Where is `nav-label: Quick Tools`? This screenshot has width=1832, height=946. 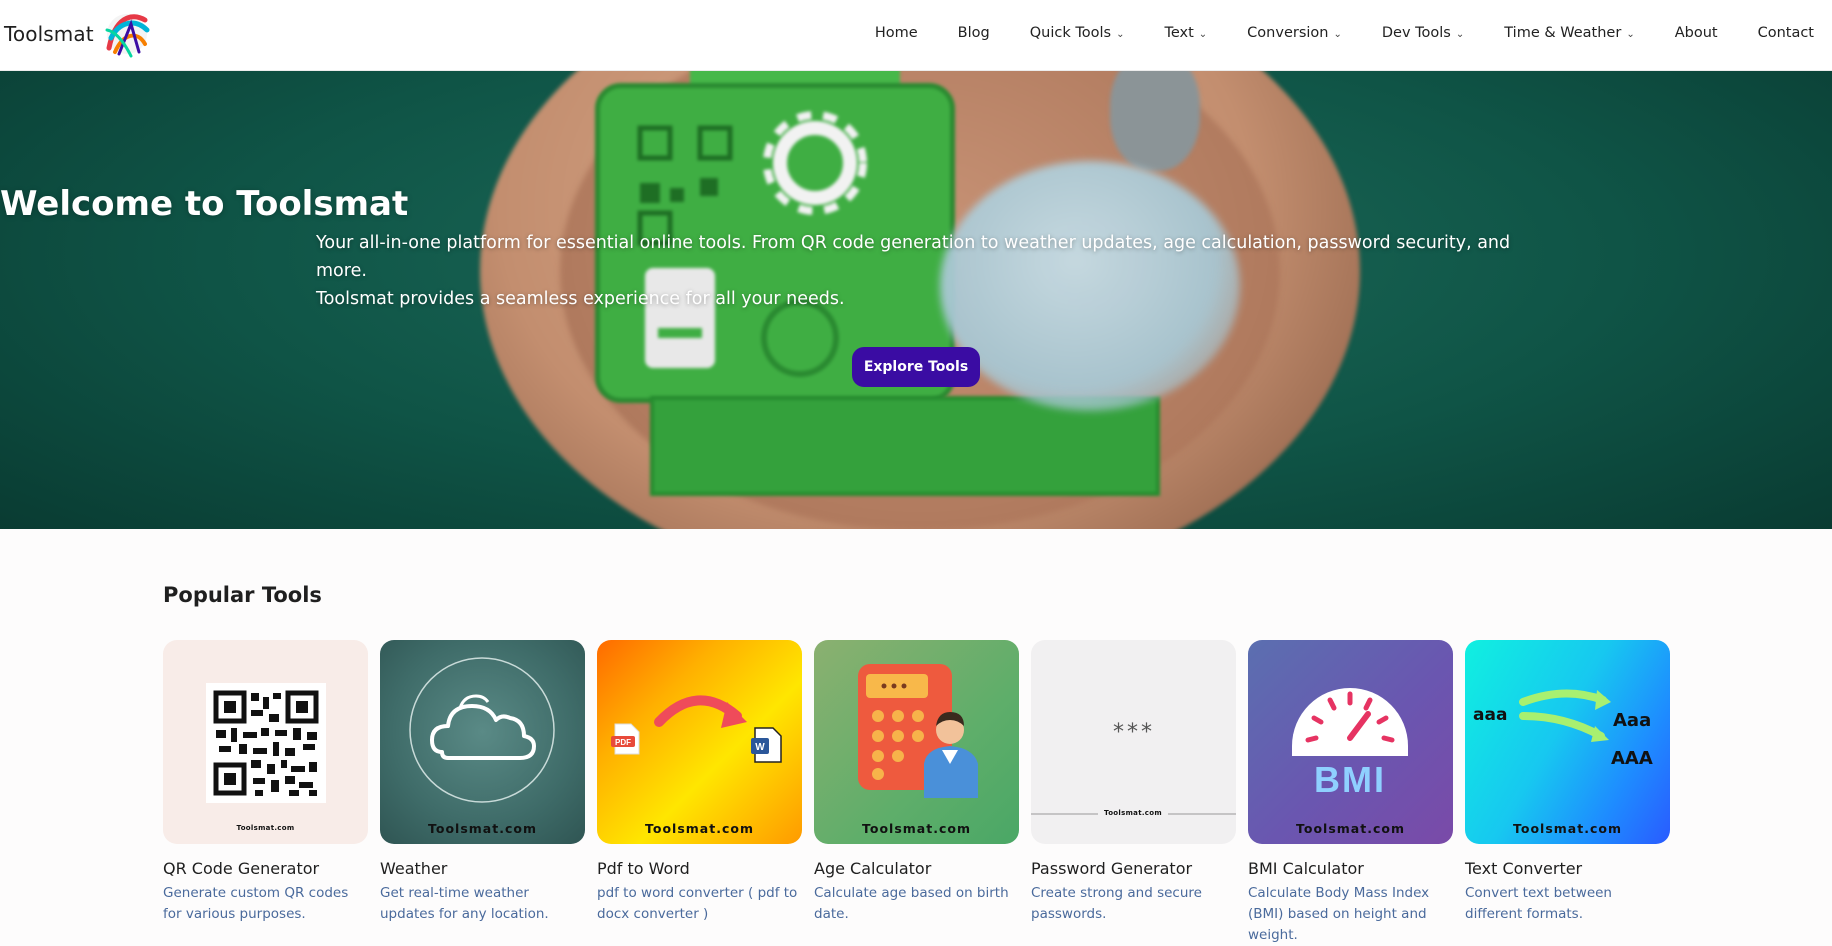
nav-label: Quick Tools is located at coordinates (1070, 33).